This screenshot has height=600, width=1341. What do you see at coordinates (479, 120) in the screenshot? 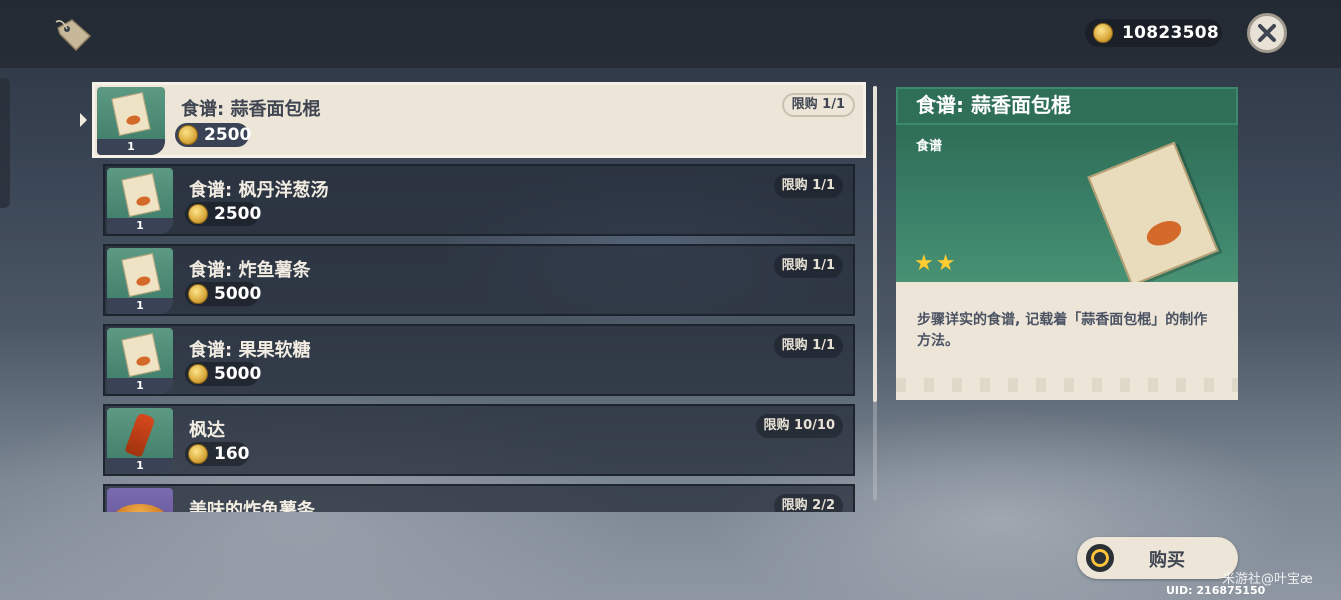
I see `shop-item-garlic-baguette-recipe: 1 食谱: 蒜香面包棍 2500 限购 1/1` at bounding box center [479, 120].